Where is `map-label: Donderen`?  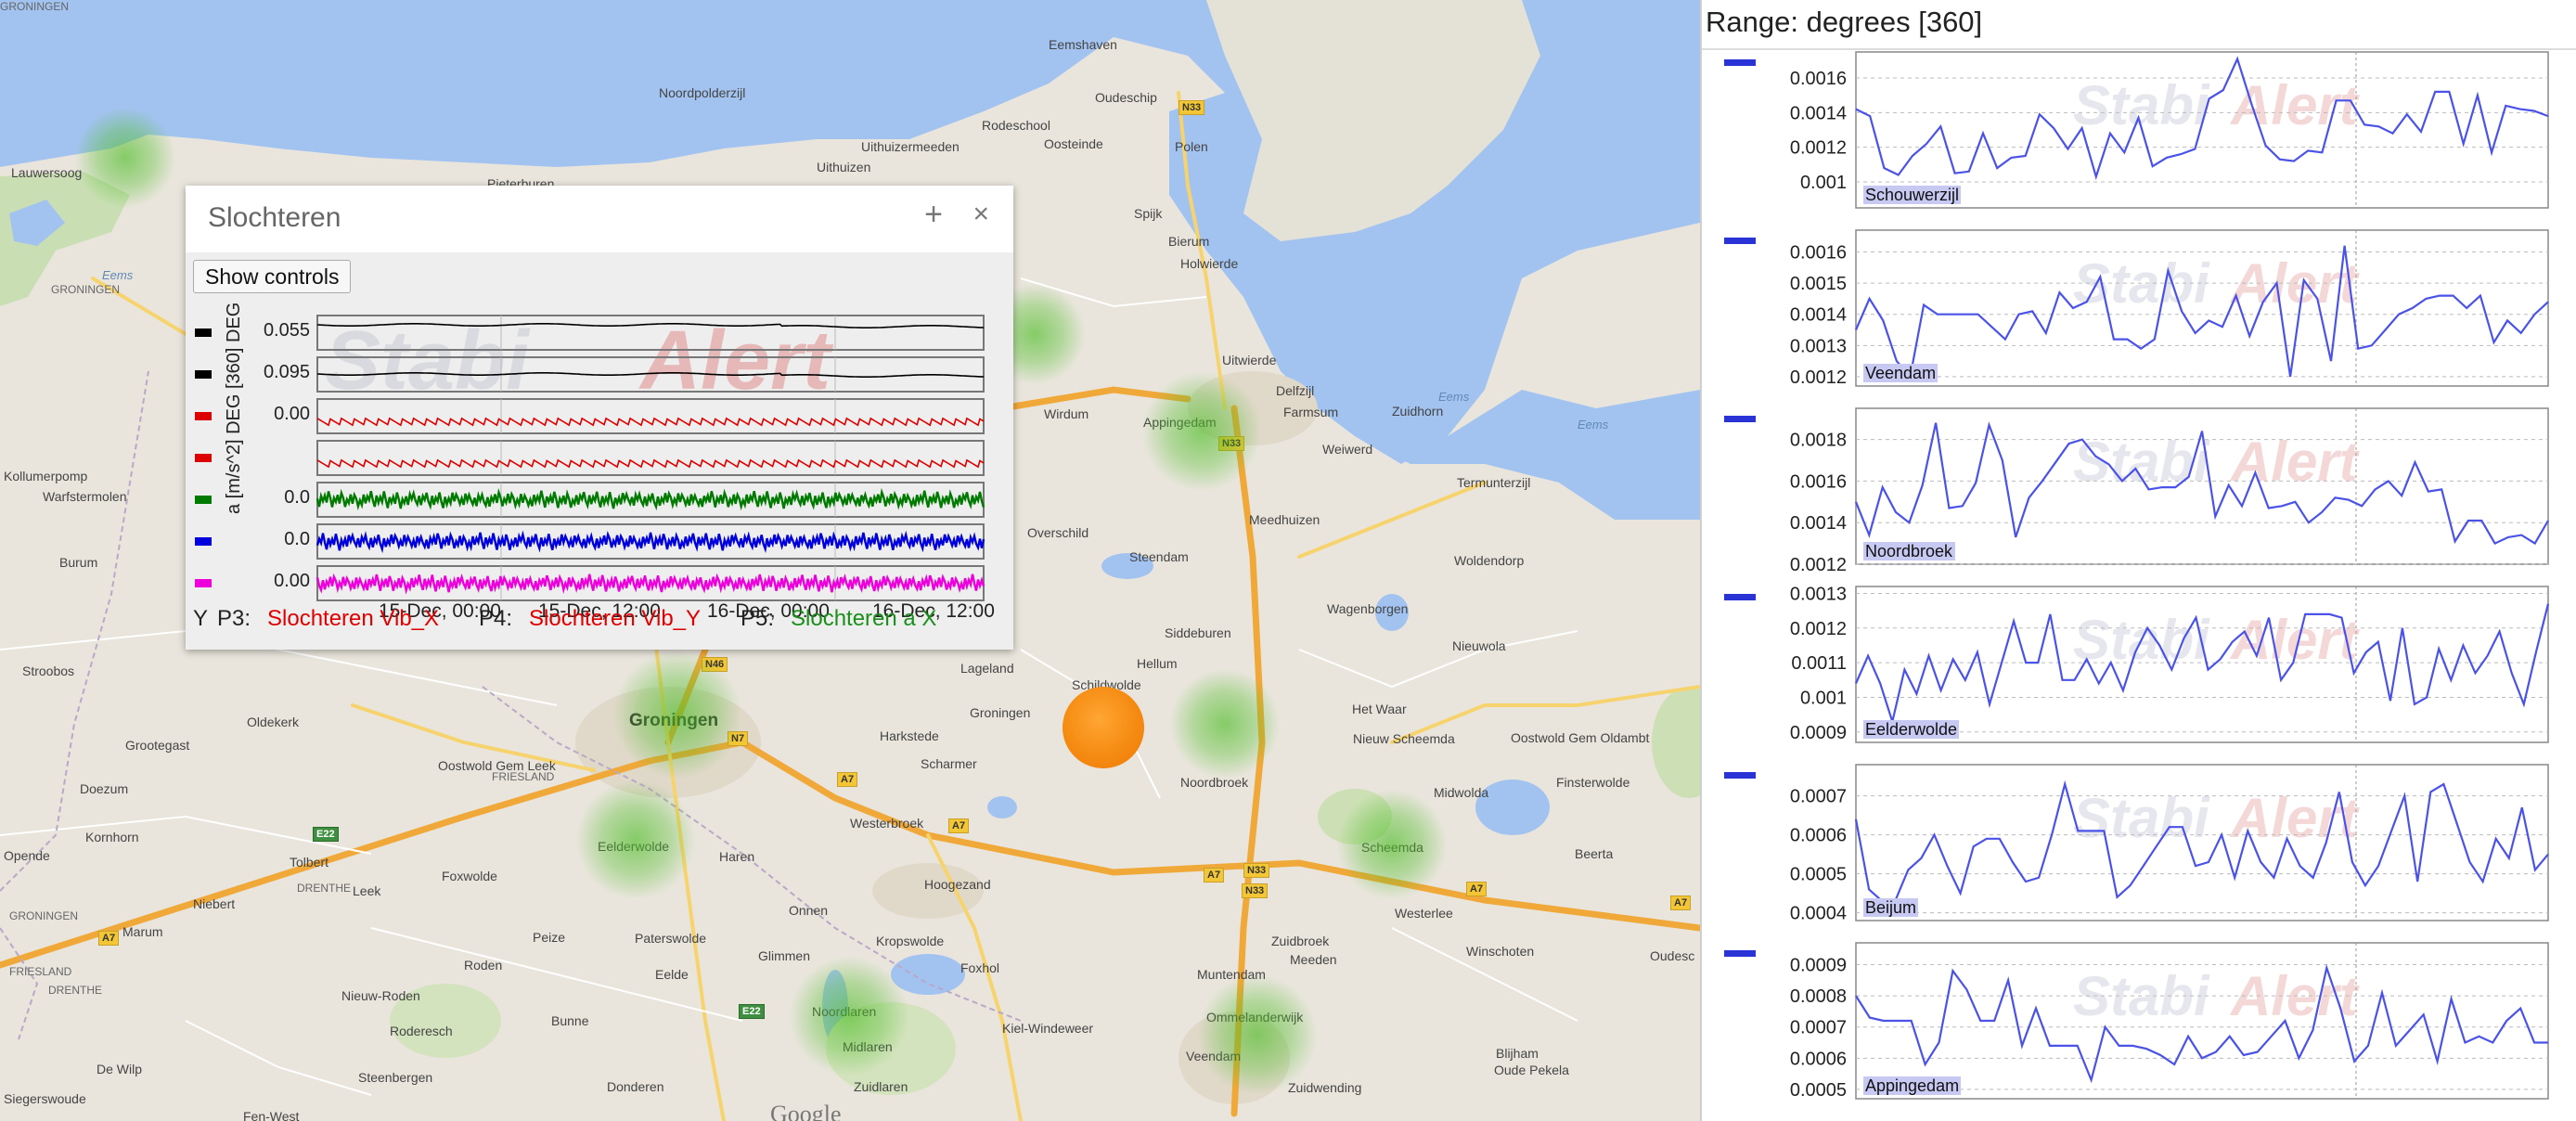
map-label: Donderen is located at coordinates (635, 1086).